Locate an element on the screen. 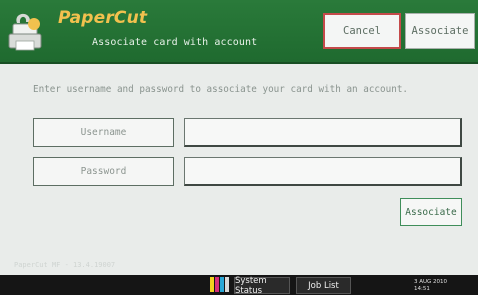  system-status-button: System Status is located at coordinates (262, 285).